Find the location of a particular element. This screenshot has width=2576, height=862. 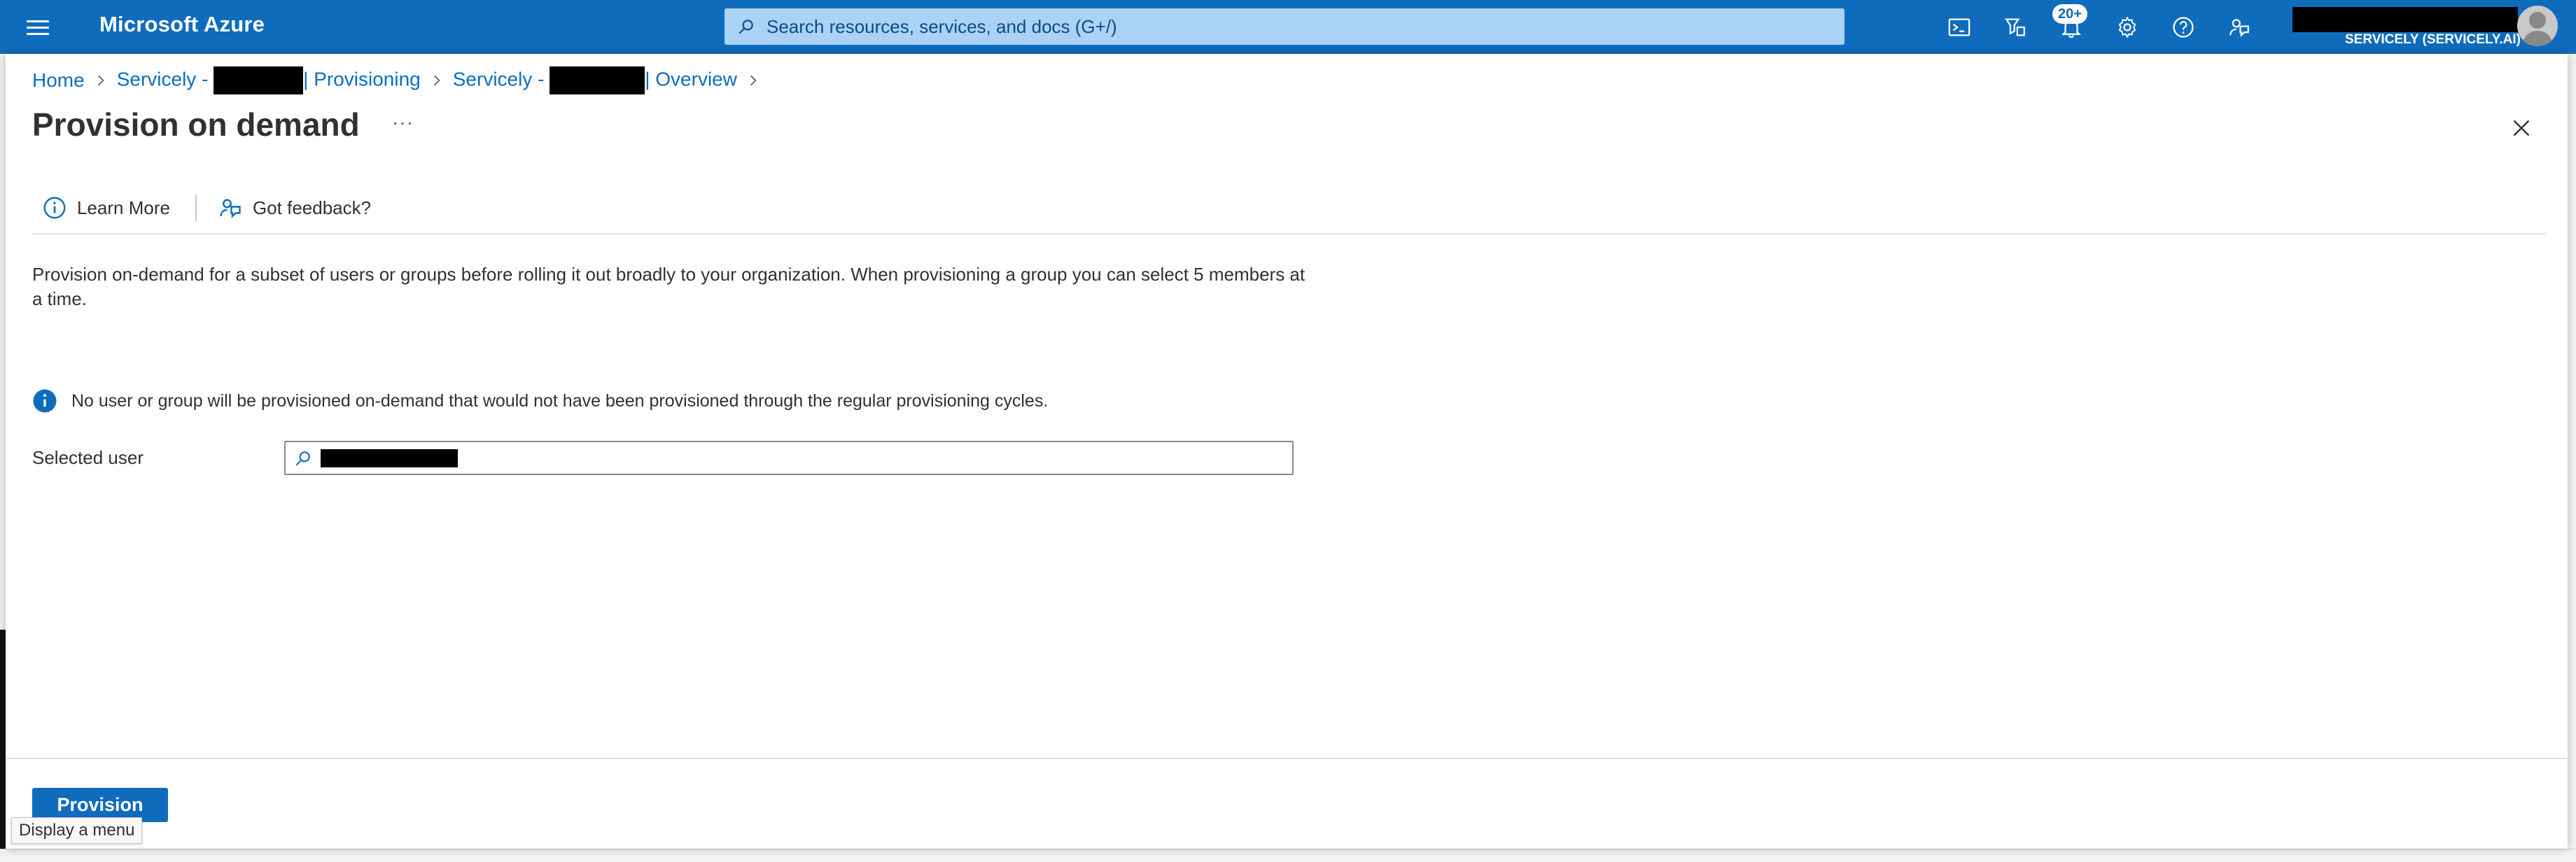

learn-more-label: Learn More is located at coordinates (123, 207).